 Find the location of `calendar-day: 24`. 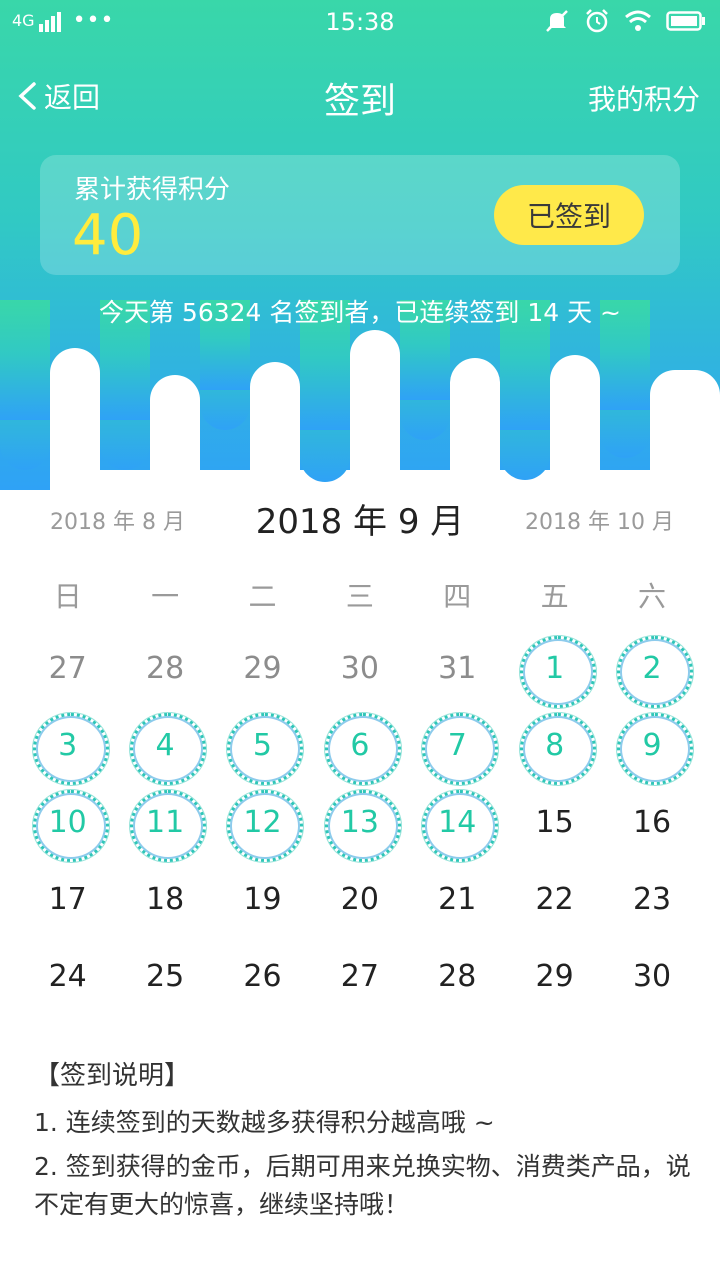

calendar-day: 24 is located at coordinates (67, 976).